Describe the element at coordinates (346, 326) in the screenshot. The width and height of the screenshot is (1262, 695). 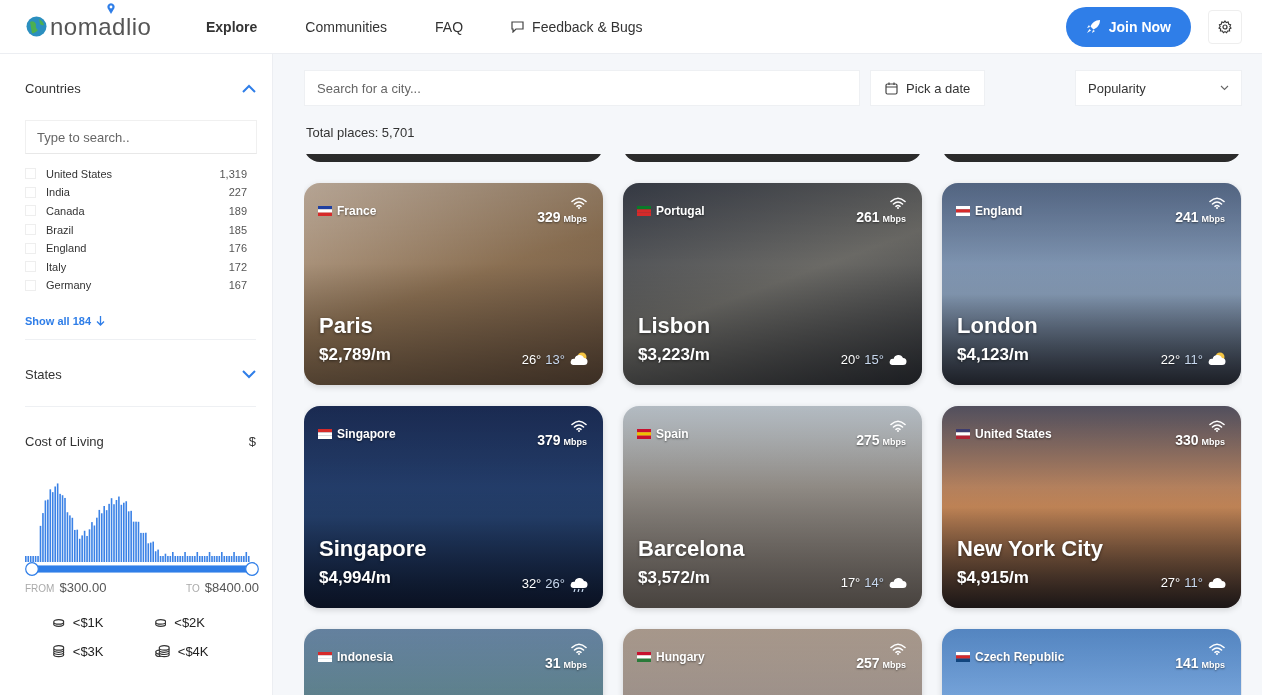
I see `city-name: Paris` at that location.